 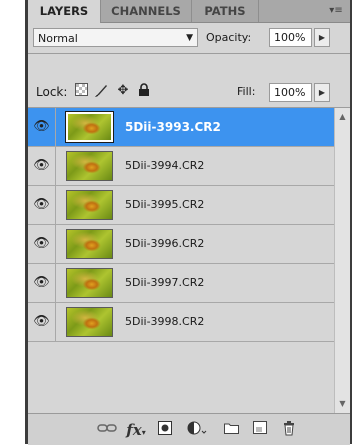 What do you see at coordinates (189, 53) in the screenshot?
I see `divider` at bounding box center [189, 53].